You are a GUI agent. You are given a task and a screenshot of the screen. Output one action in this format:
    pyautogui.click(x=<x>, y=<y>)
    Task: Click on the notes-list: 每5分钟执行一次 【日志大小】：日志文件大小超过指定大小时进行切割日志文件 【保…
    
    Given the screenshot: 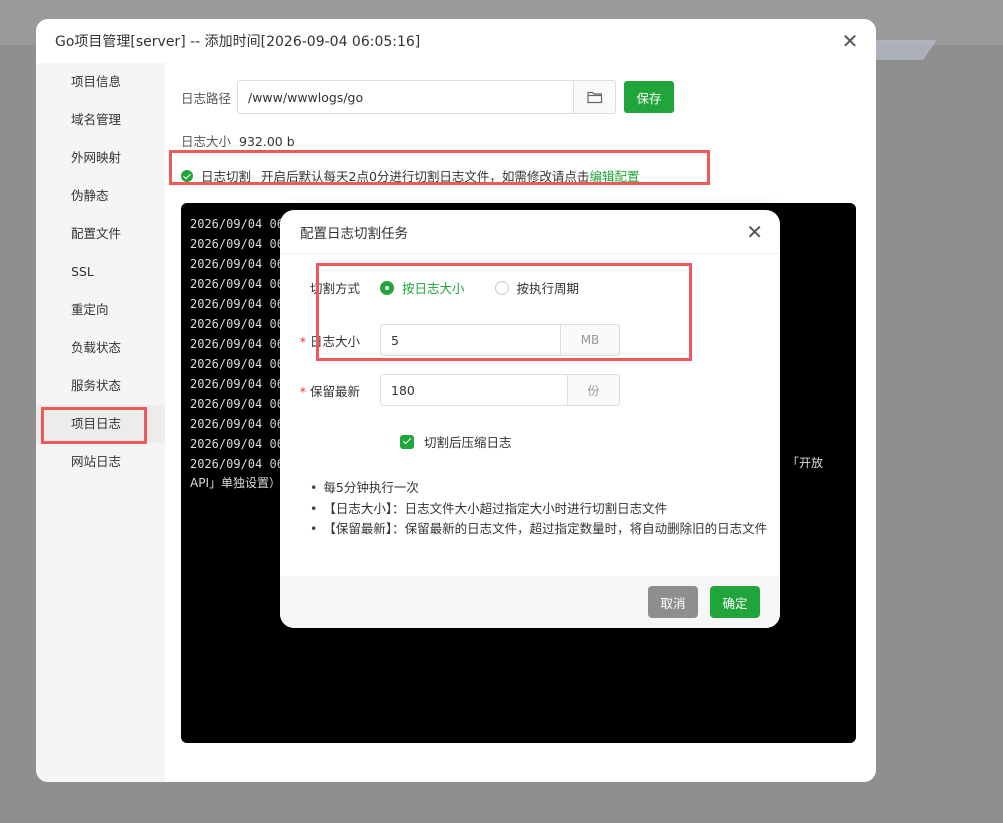 What is the action you would take?
    pyautogui.click(x=538, y=509)
    